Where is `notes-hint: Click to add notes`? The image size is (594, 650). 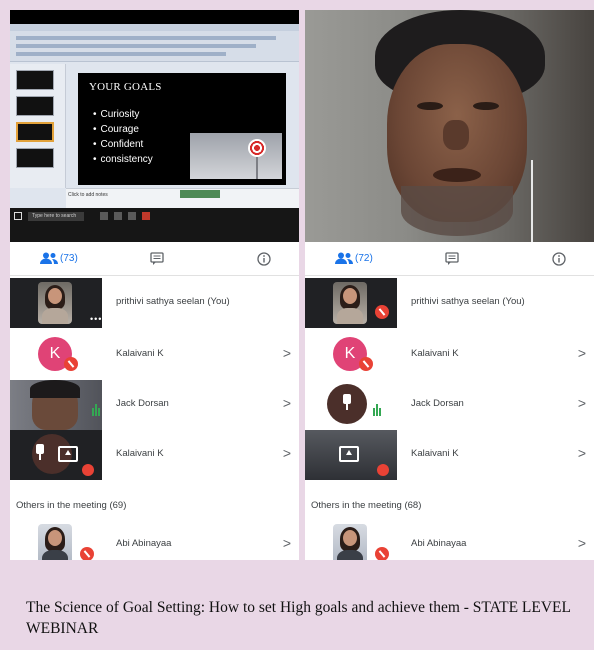 notes-hint: Click to add notes is located at coordinates (88, 195).